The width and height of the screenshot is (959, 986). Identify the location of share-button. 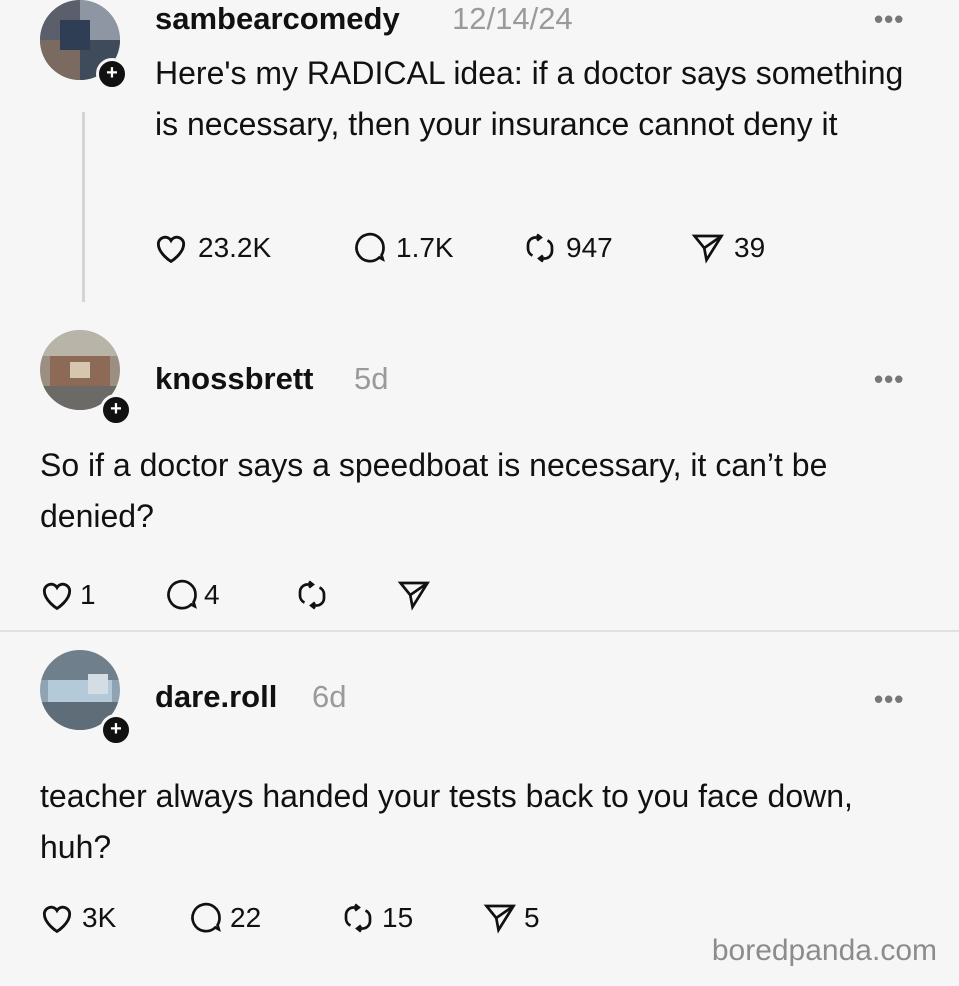
(414, 595).